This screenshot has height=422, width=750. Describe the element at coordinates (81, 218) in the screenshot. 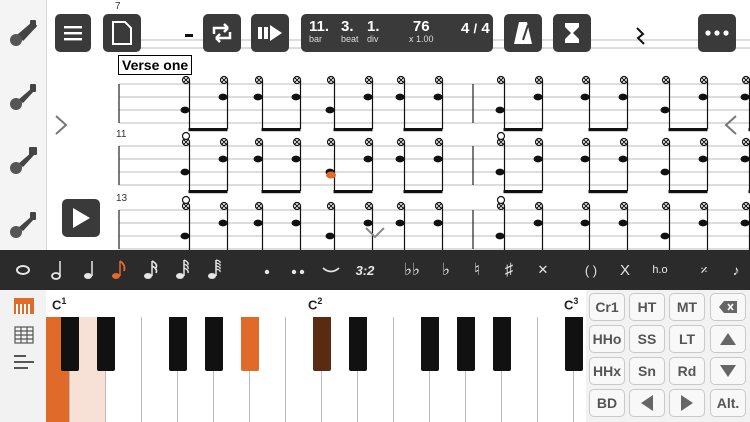

I see `play-button` at that location.